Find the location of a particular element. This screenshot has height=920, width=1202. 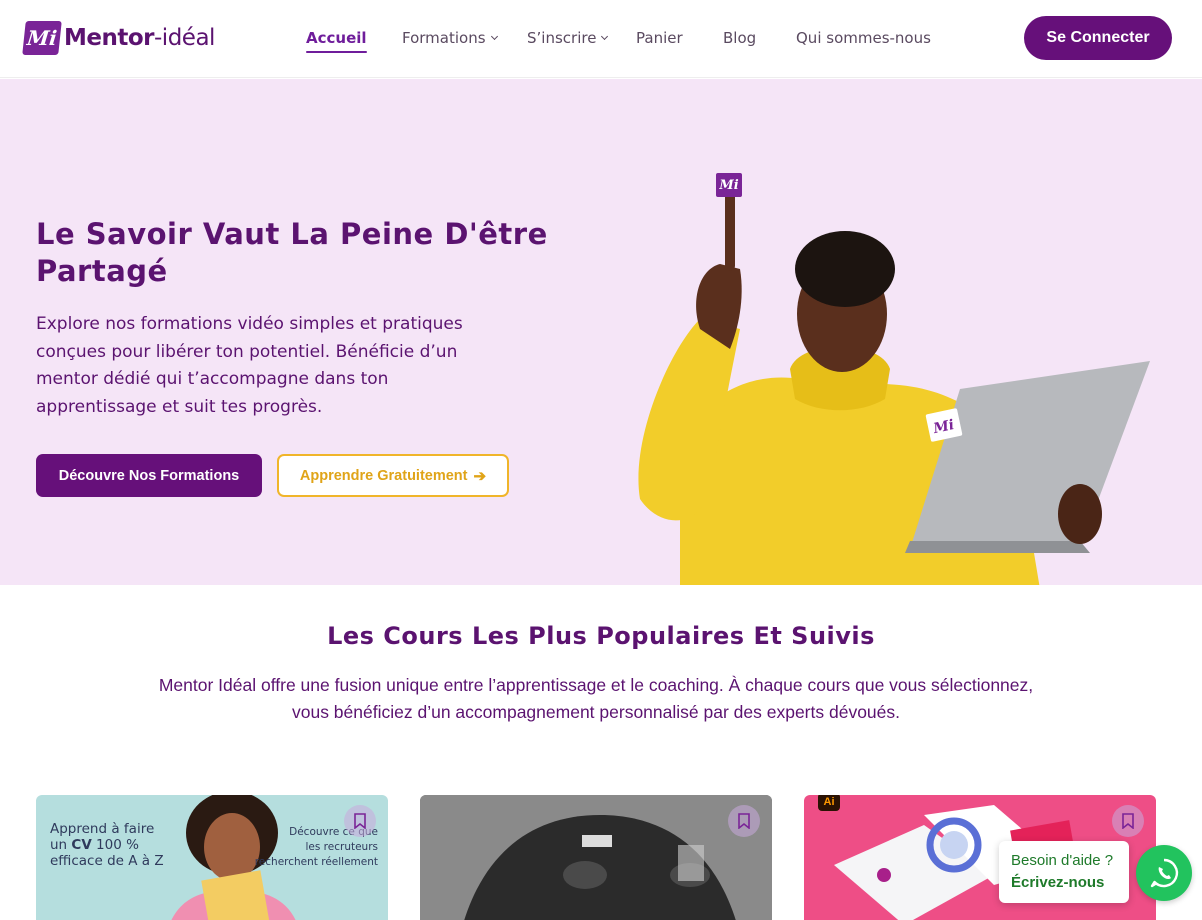

help-bubble: Besoin d'aide ? Écrivez-nous is located at coordinates (1064, 872).